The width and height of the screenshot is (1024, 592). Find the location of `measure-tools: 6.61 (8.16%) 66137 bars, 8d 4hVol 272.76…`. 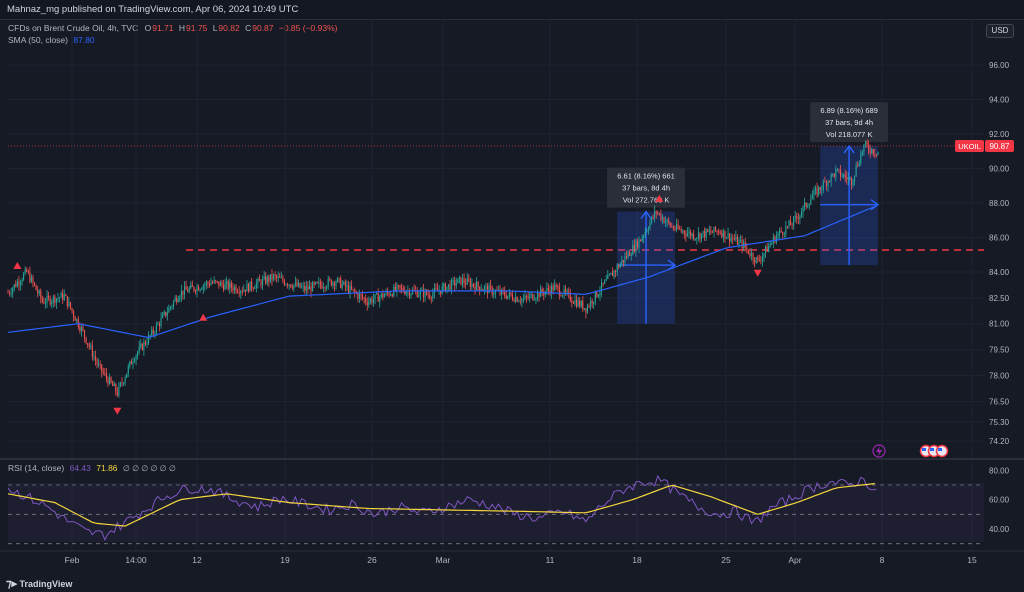

measure-tools: 6.61 (8.16%) 66137 bars, 8d 4hVol 272.76… is located at coordinates (748, 213).